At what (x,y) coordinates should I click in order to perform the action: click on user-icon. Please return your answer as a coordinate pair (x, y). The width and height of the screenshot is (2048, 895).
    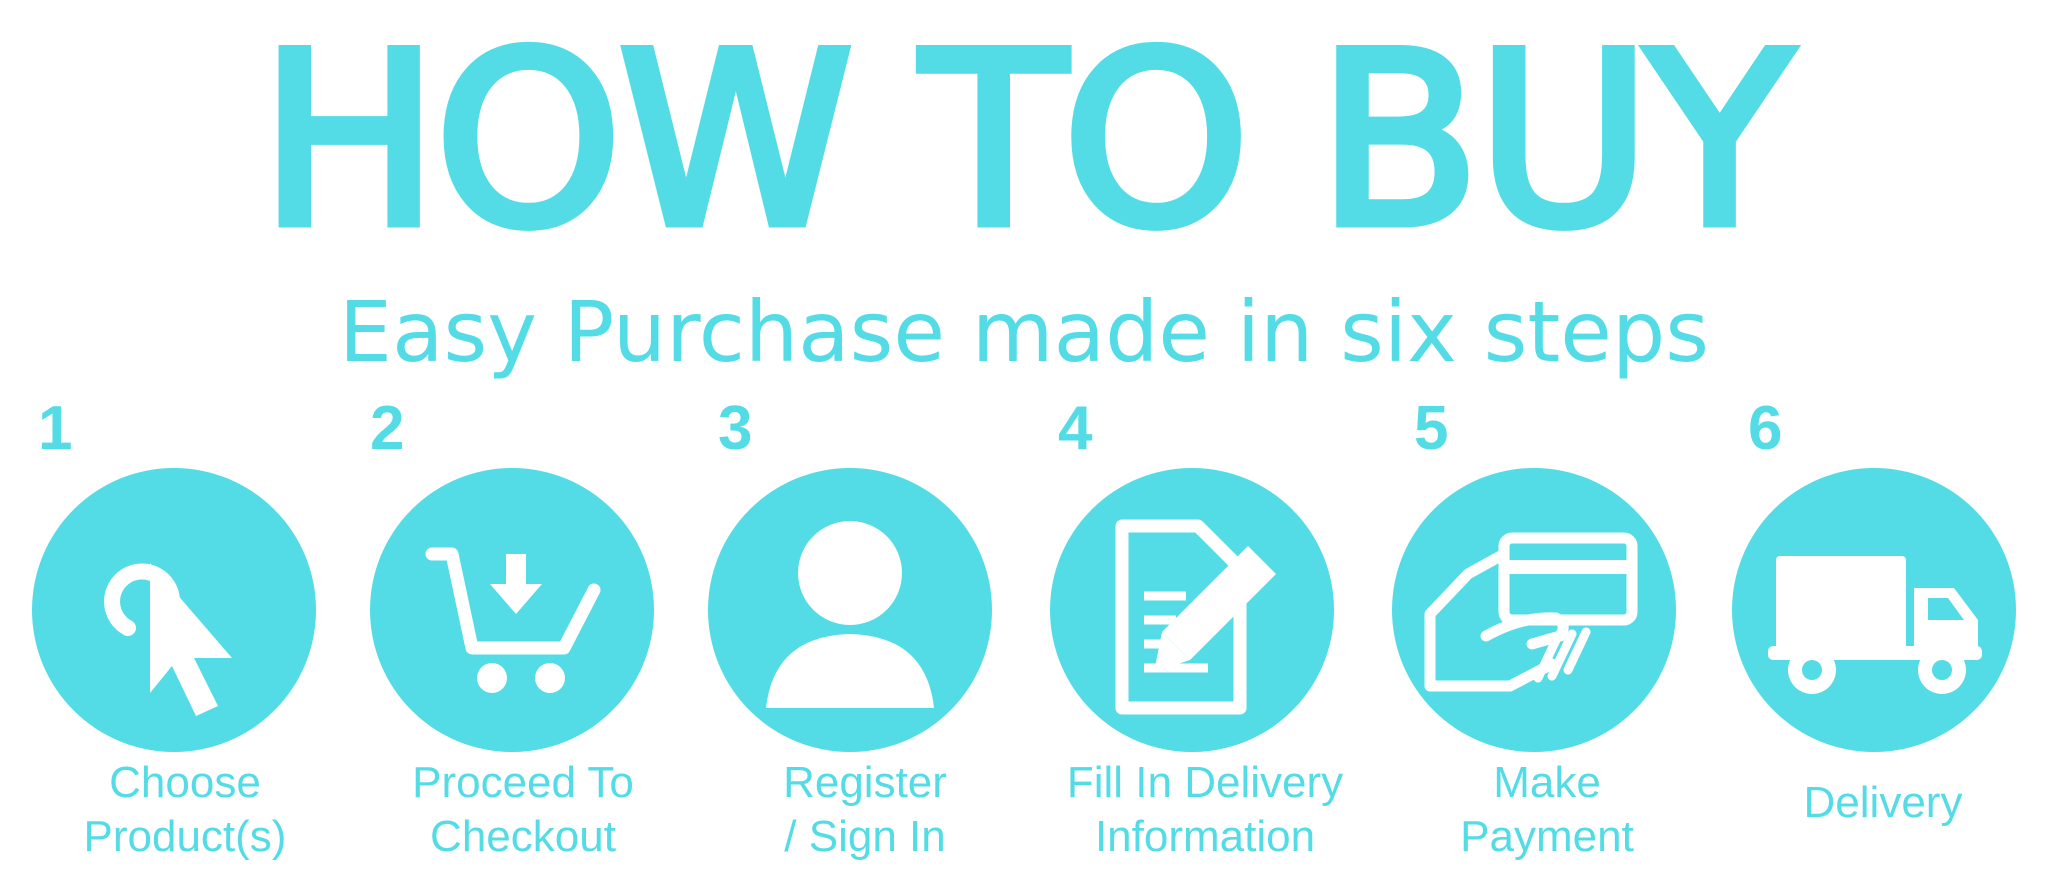
    Looking at the image, I should click on (850, 614).